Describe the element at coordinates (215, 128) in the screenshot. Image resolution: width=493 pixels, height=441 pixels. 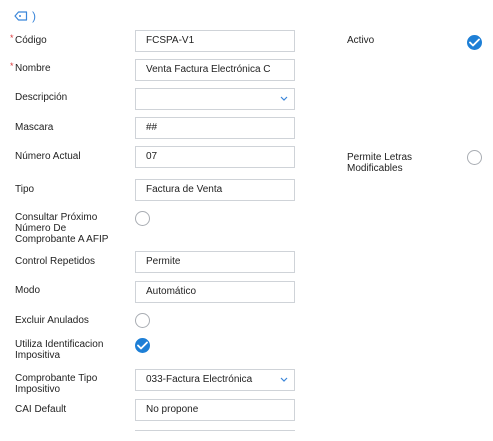
I see `mascara-field: ##` at that location.